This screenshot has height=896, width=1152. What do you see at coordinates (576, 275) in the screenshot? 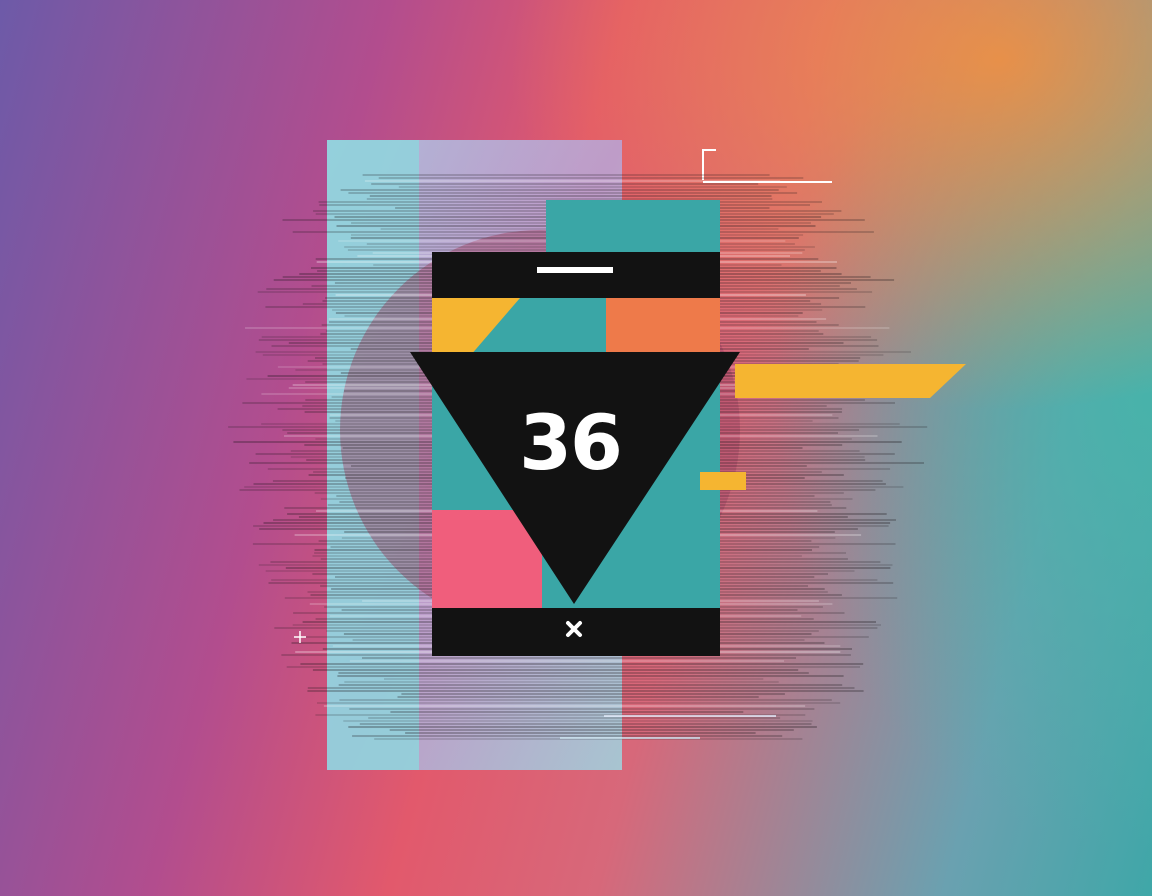
I see `device-top-bar` at bounding box center [576, 275].